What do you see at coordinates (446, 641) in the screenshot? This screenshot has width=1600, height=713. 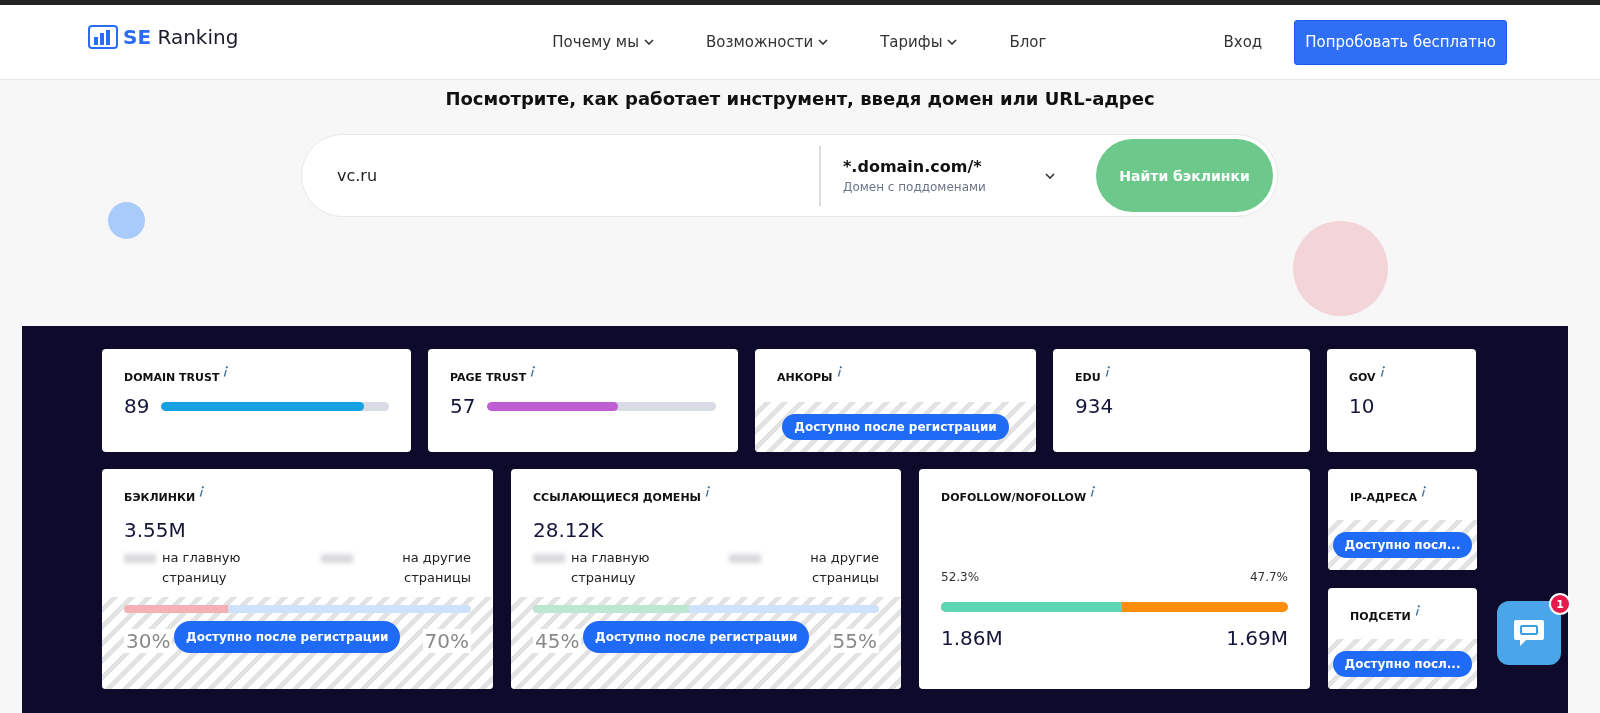 I see `percent-value: 70%` at bounding box center [446, 641].